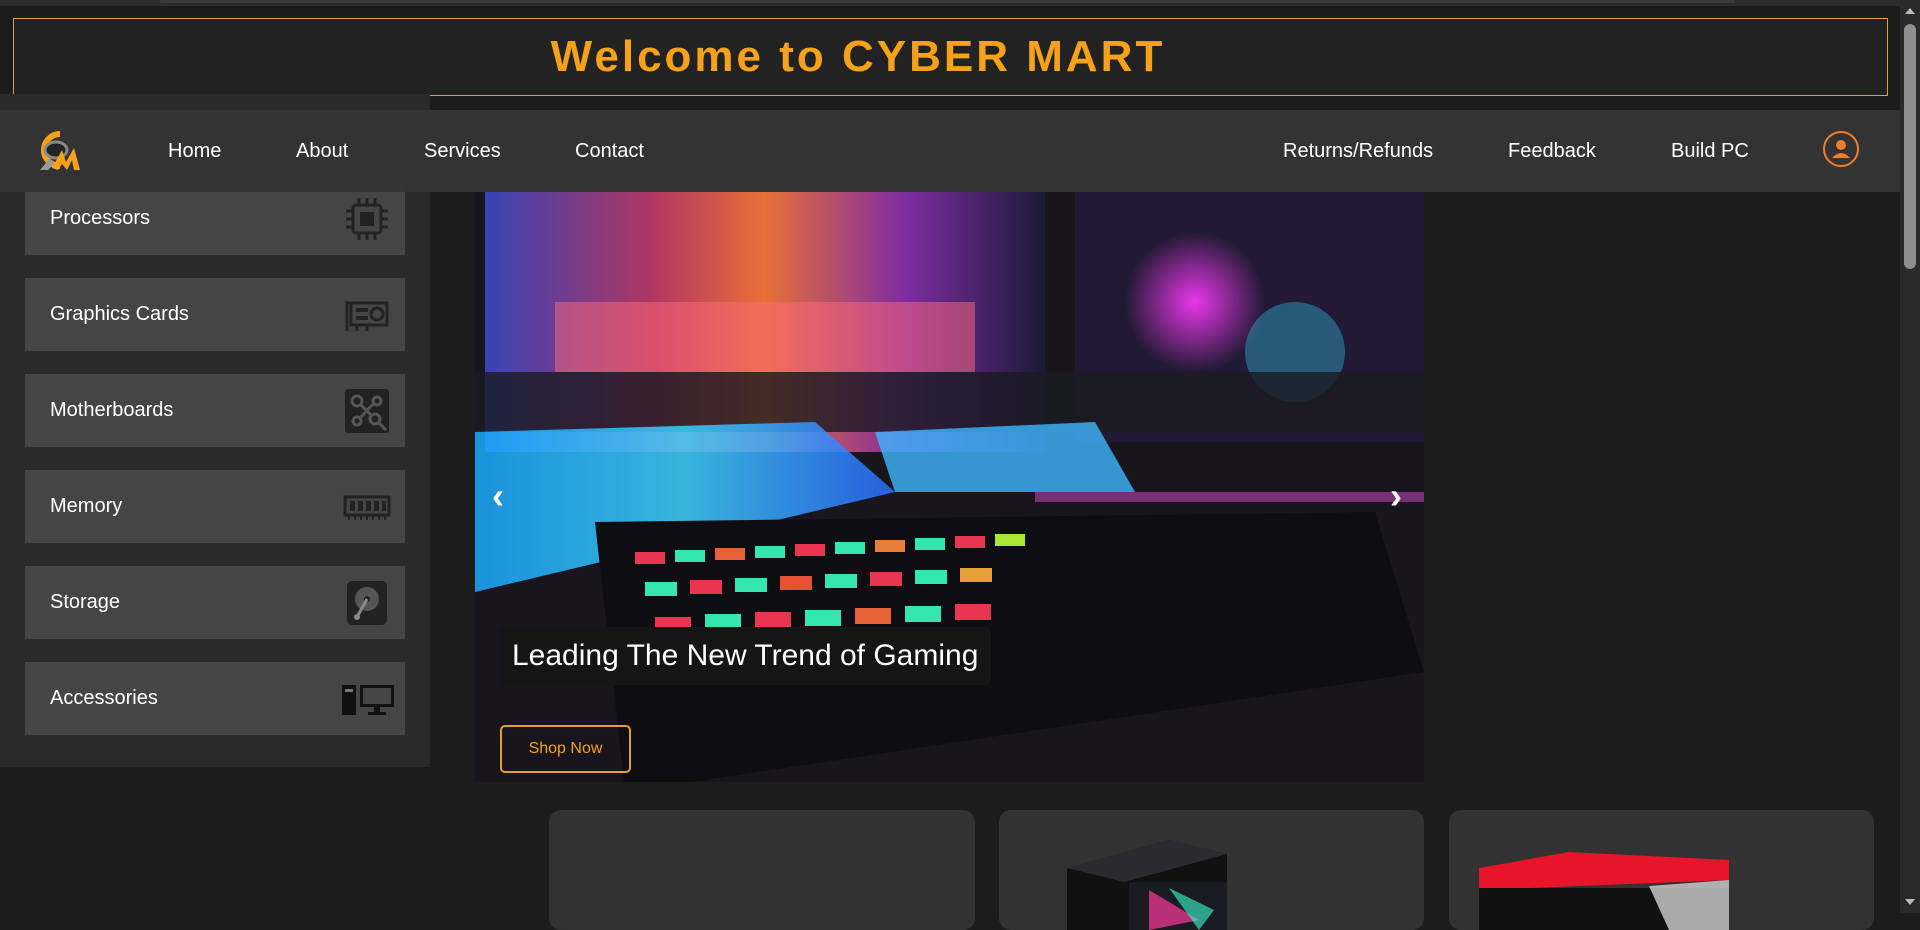 Image resolution: width=1920 pixels, height=930 pixels. Describe the element at coordinates (1358, 151) in the screenshot. I see `nav-returns-refunds: Returns/Refunds` at that location.